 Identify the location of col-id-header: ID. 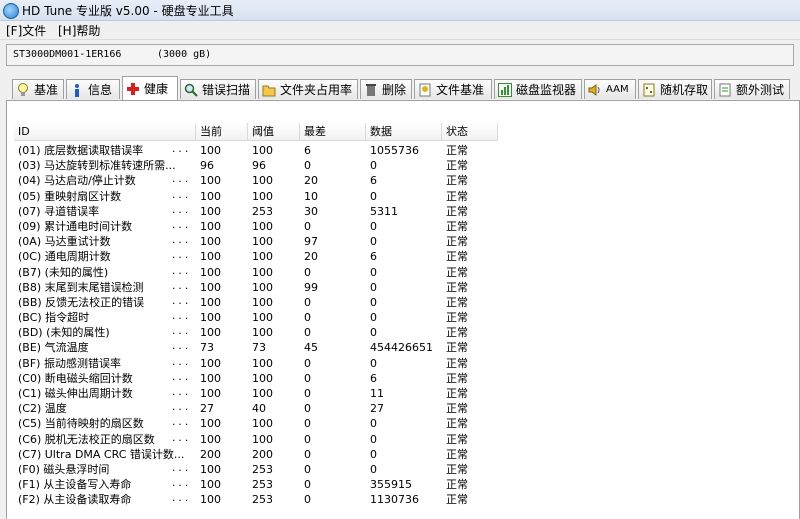
(105, 132).